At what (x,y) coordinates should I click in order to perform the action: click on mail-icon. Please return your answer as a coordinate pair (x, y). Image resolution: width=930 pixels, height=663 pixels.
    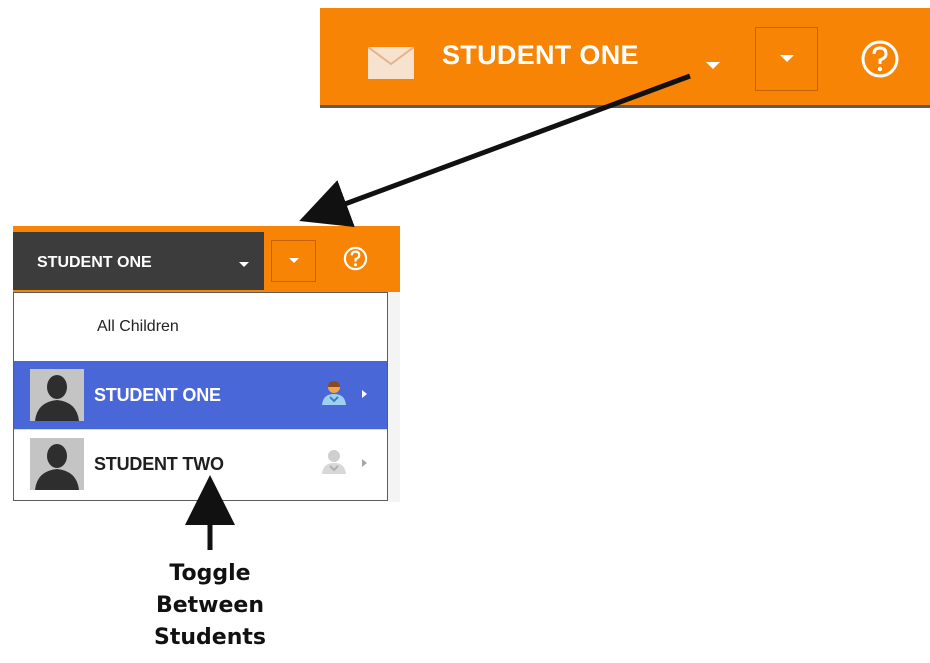
    Looking at the image, I should click on (391, 63).